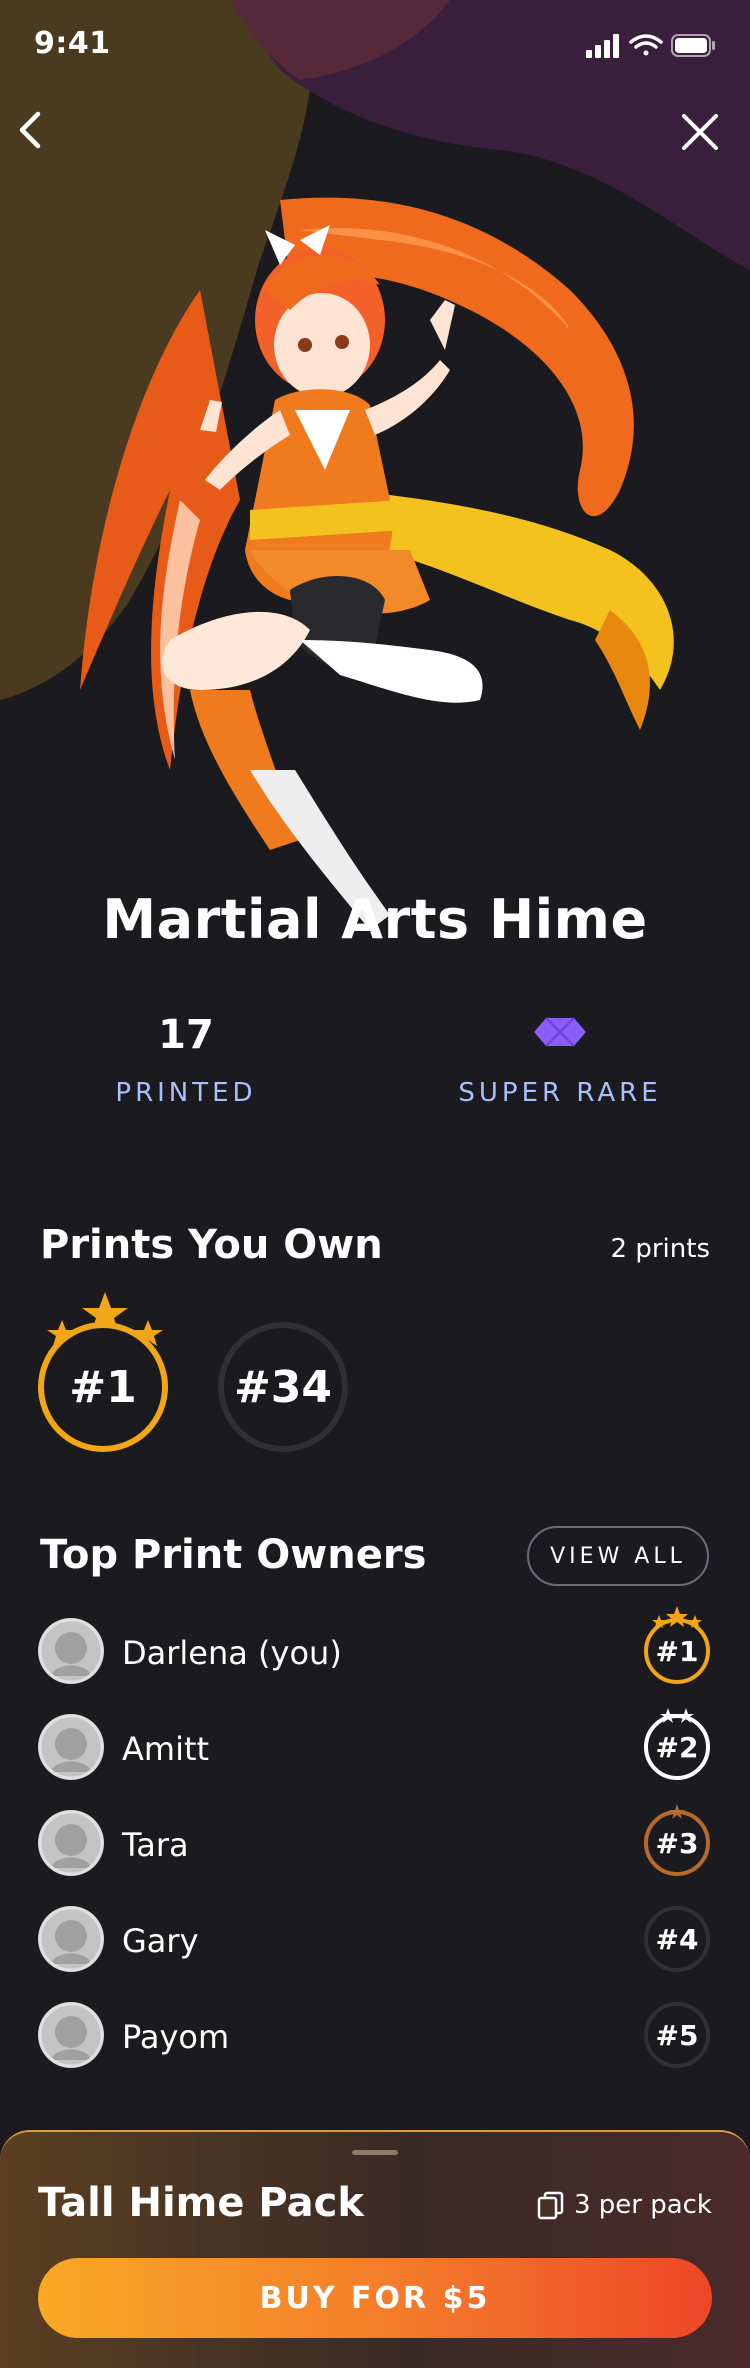 The image size is (750, 2368). I want to click on rank-badge: #4, so click(677, 1939).